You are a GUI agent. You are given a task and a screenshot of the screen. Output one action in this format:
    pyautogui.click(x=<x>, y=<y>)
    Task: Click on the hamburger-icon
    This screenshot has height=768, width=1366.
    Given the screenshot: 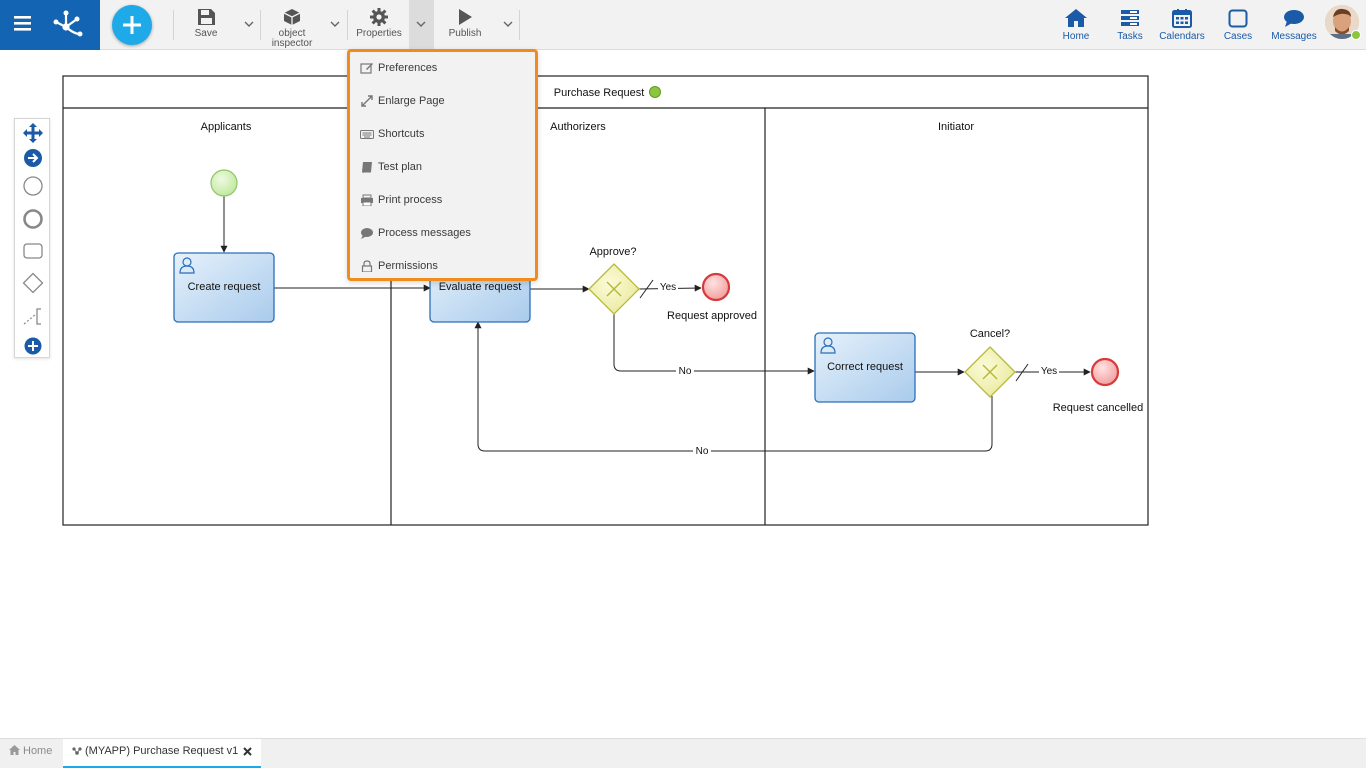 What is the action you would take?
    pyautogui.click(x=22, y=23)
    